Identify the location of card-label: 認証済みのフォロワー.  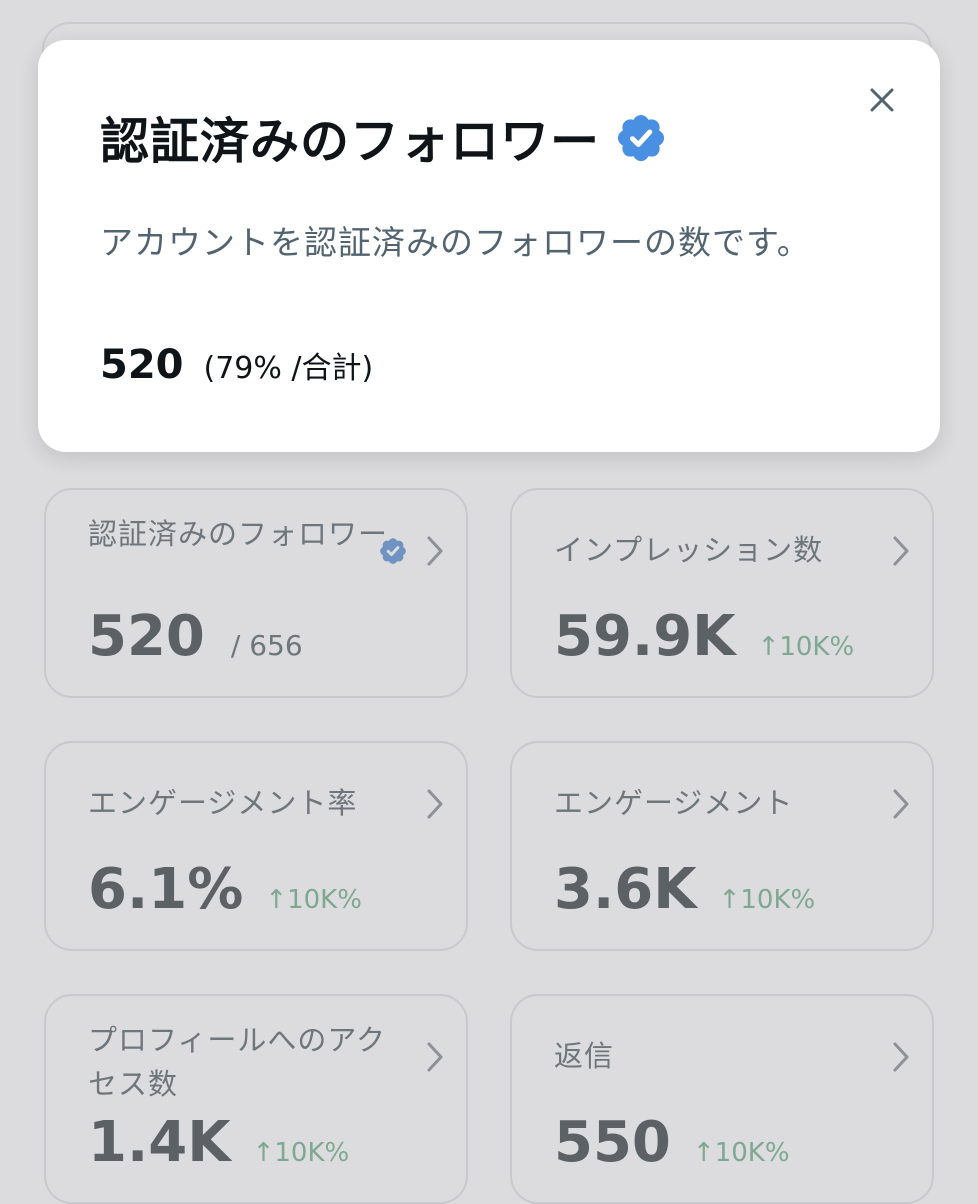
(238, 534).